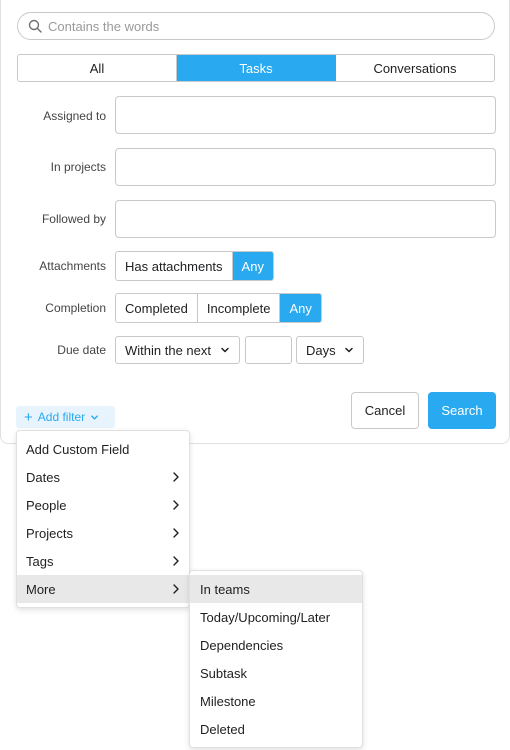 This screenshot has width=510, height=750. I want to click on due-date-range-select: Within the next, so click(177, 350).